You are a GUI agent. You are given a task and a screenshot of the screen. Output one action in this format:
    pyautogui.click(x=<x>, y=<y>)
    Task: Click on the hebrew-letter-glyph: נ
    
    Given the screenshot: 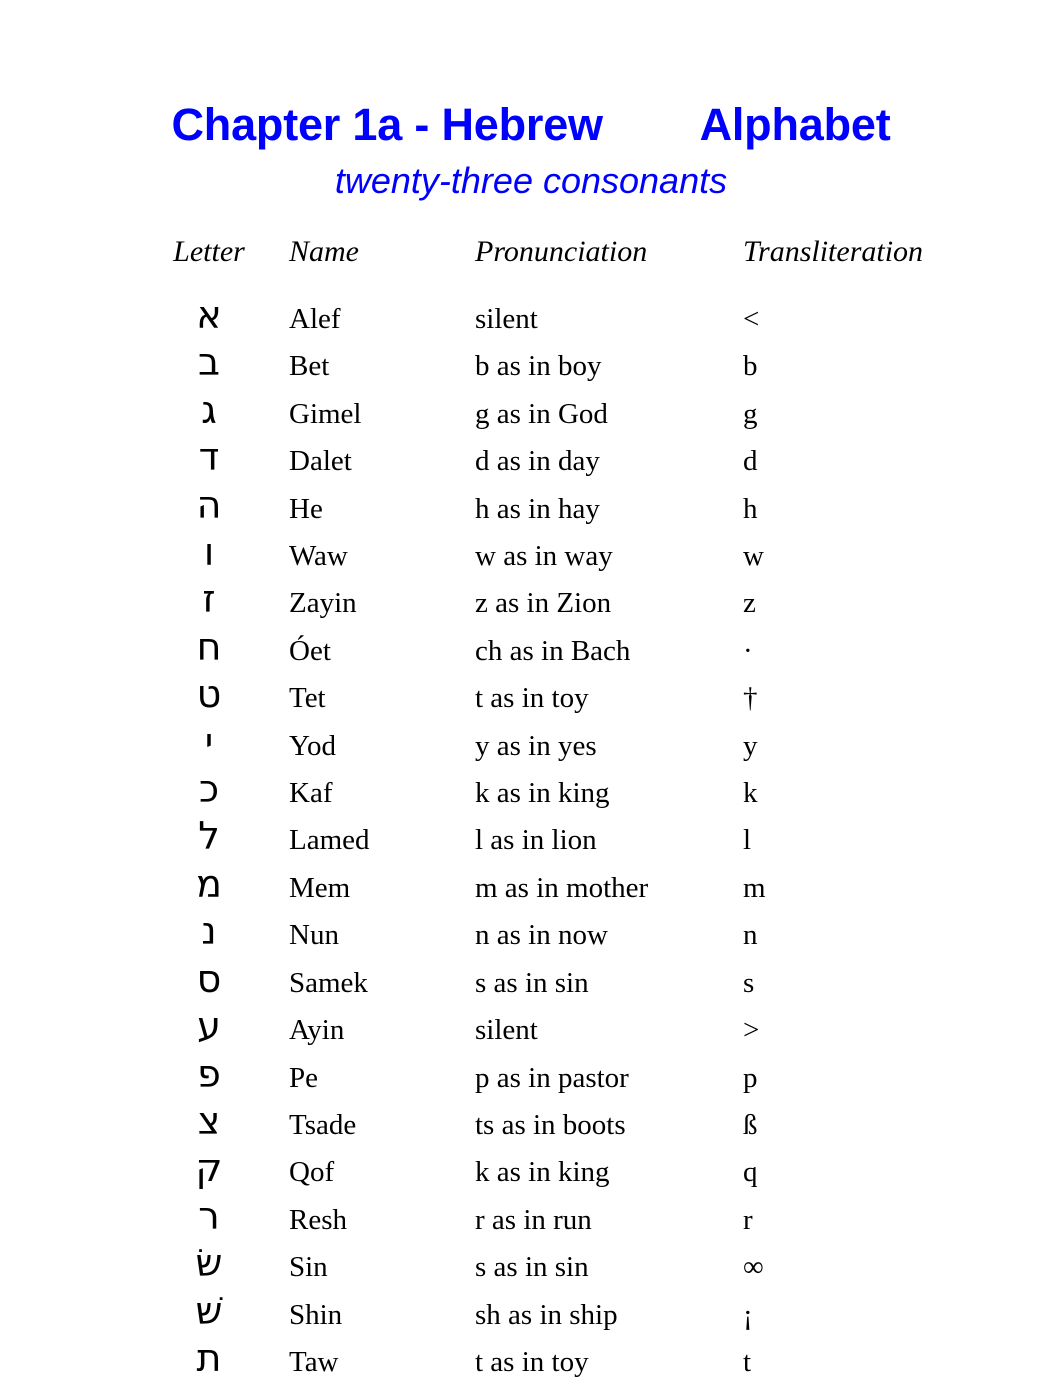 What is the action you would take?
    pyautogui.click(x=209, y=931)
    